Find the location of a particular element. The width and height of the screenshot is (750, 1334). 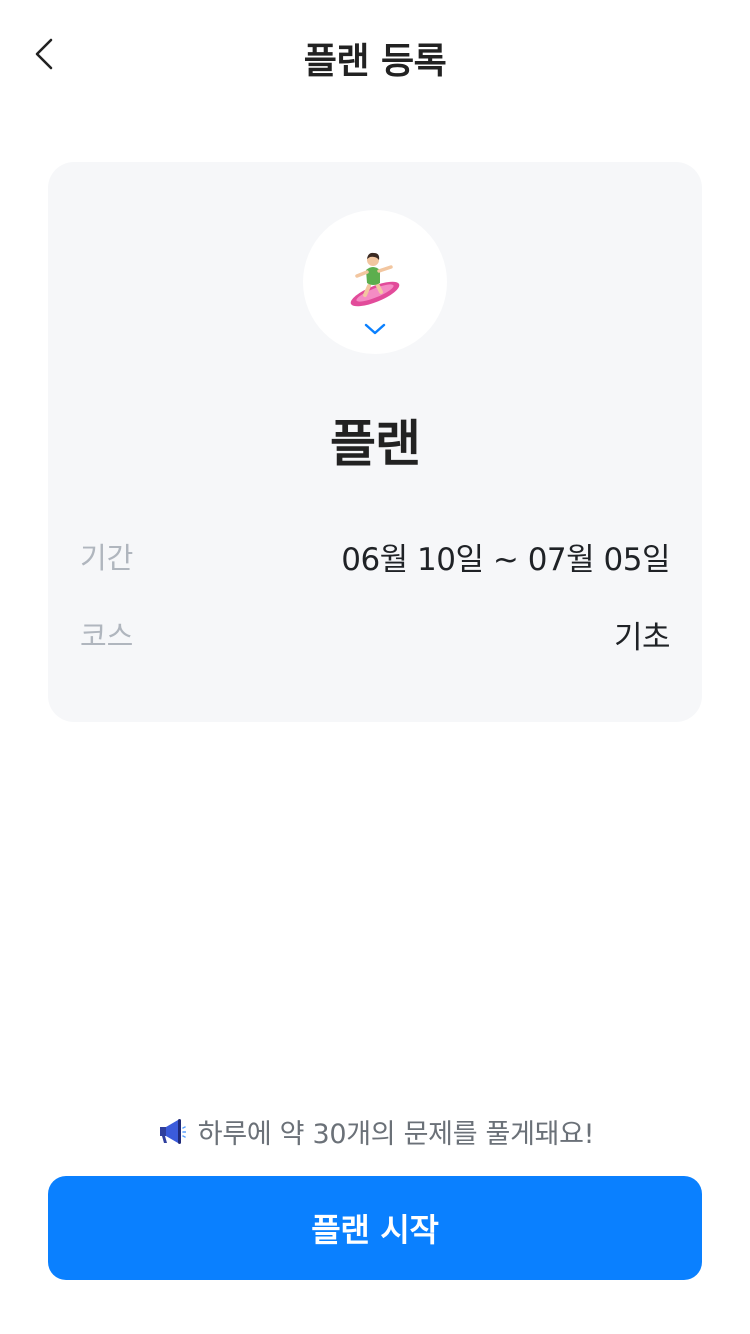

course-value: 기초 is located at coordinates (642, 637).